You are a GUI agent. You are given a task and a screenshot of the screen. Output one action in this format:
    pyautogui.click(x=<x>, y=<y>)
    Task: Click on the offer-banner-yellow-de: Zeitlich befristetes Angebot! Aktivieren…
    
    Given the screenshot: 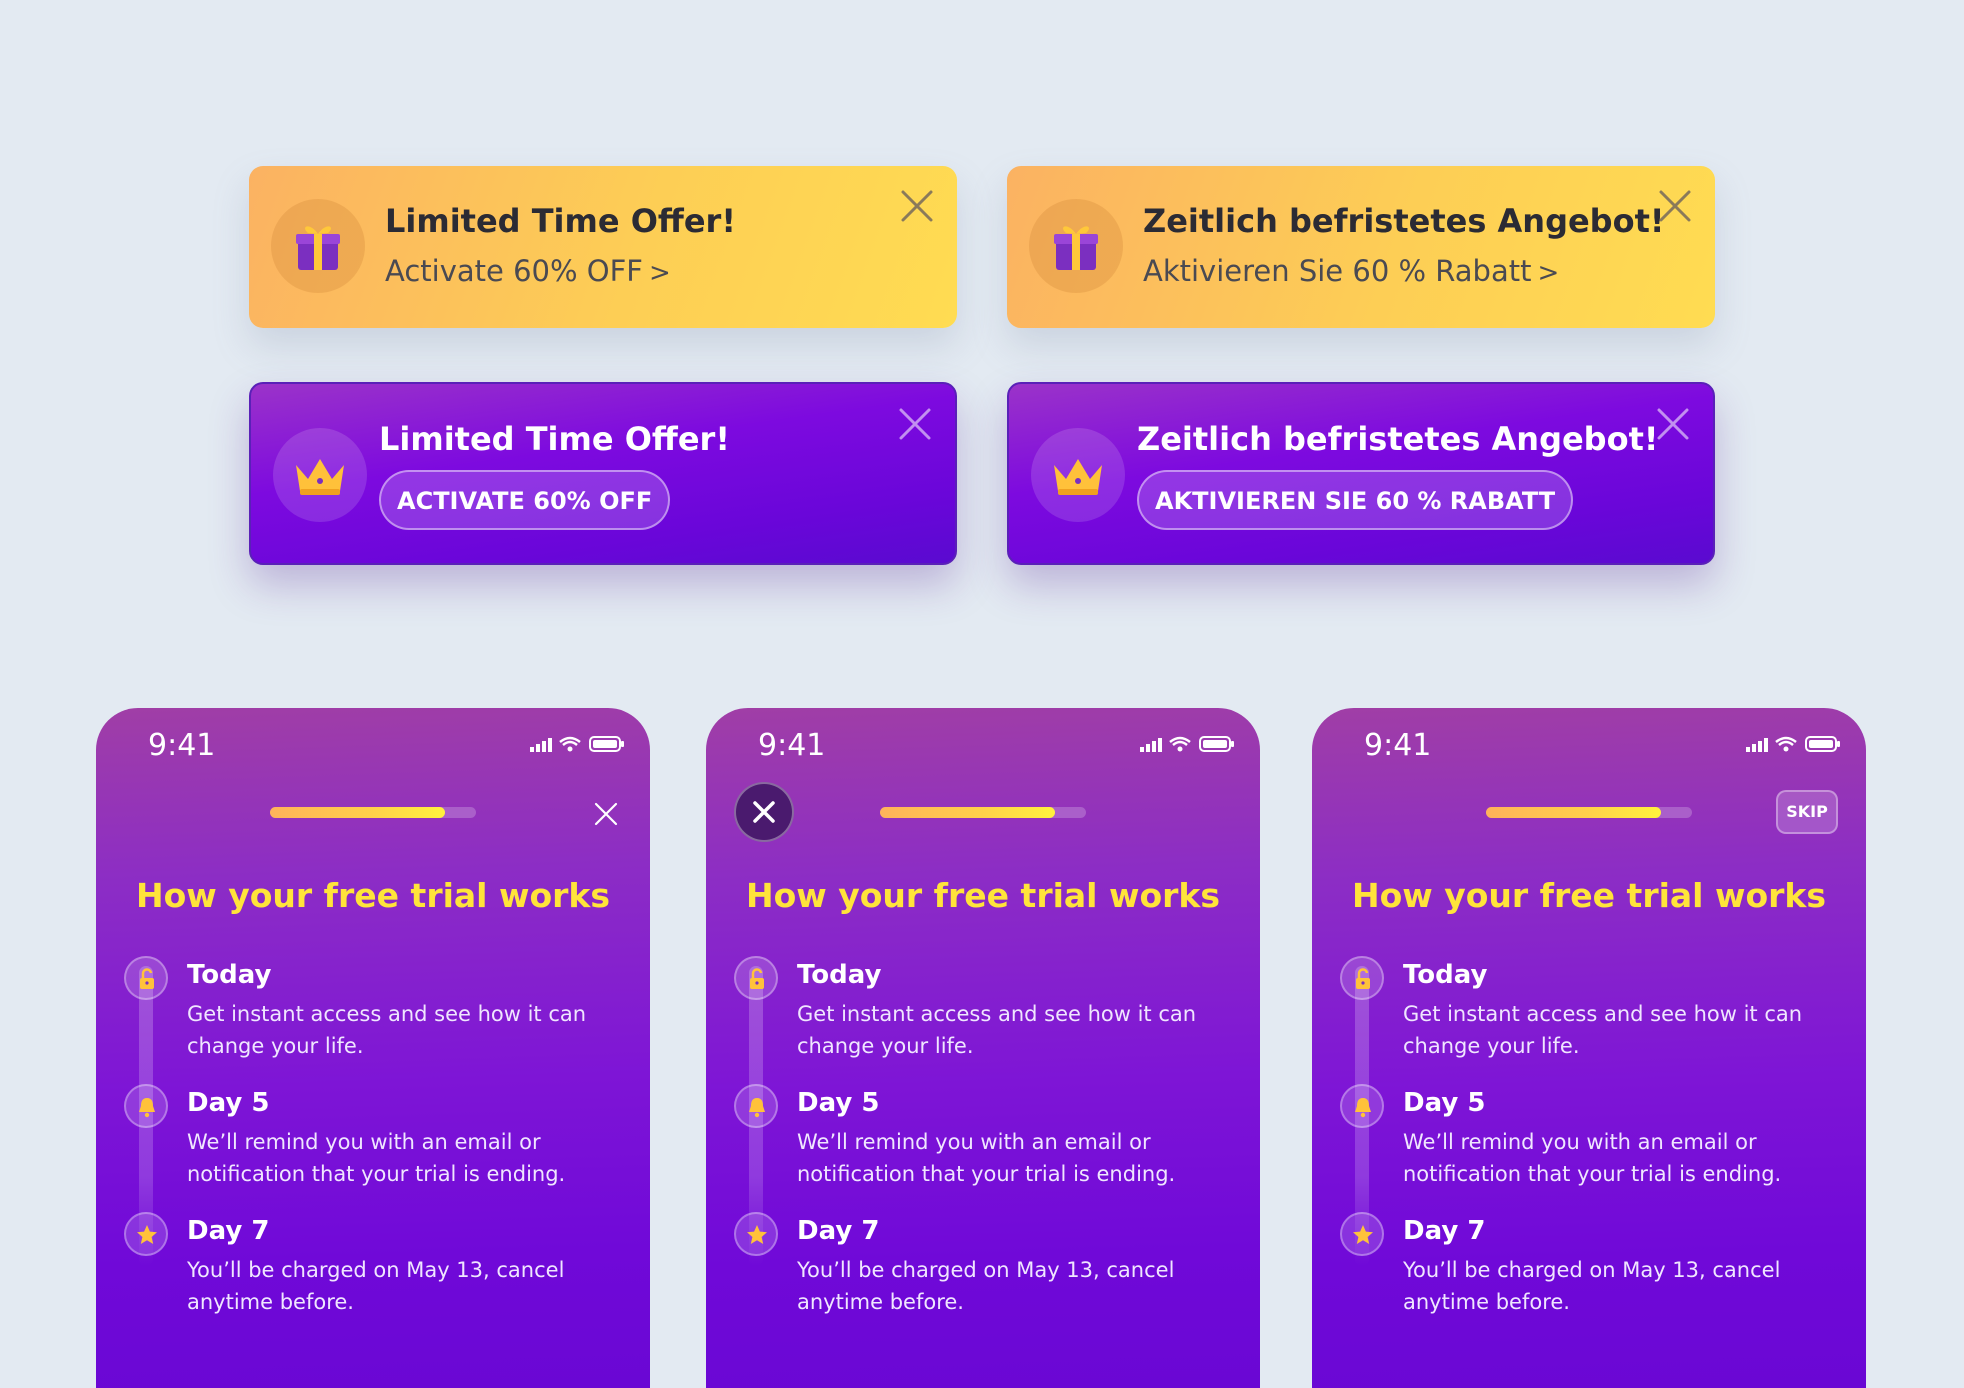 What is the action you would take?
    pyautogui.click(x=1361, y=247)
    